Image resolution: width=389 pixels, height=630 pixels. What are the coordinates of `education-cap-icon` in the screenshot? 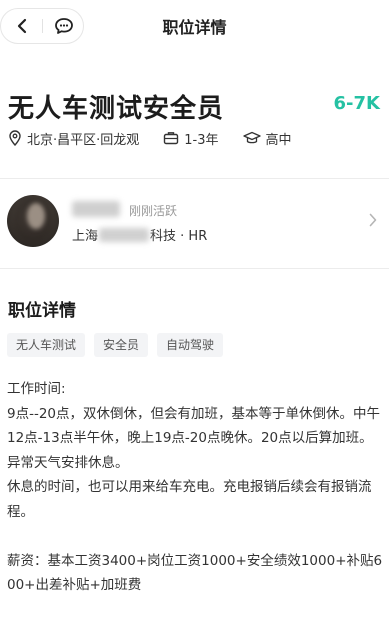 It's located at (251, 137).